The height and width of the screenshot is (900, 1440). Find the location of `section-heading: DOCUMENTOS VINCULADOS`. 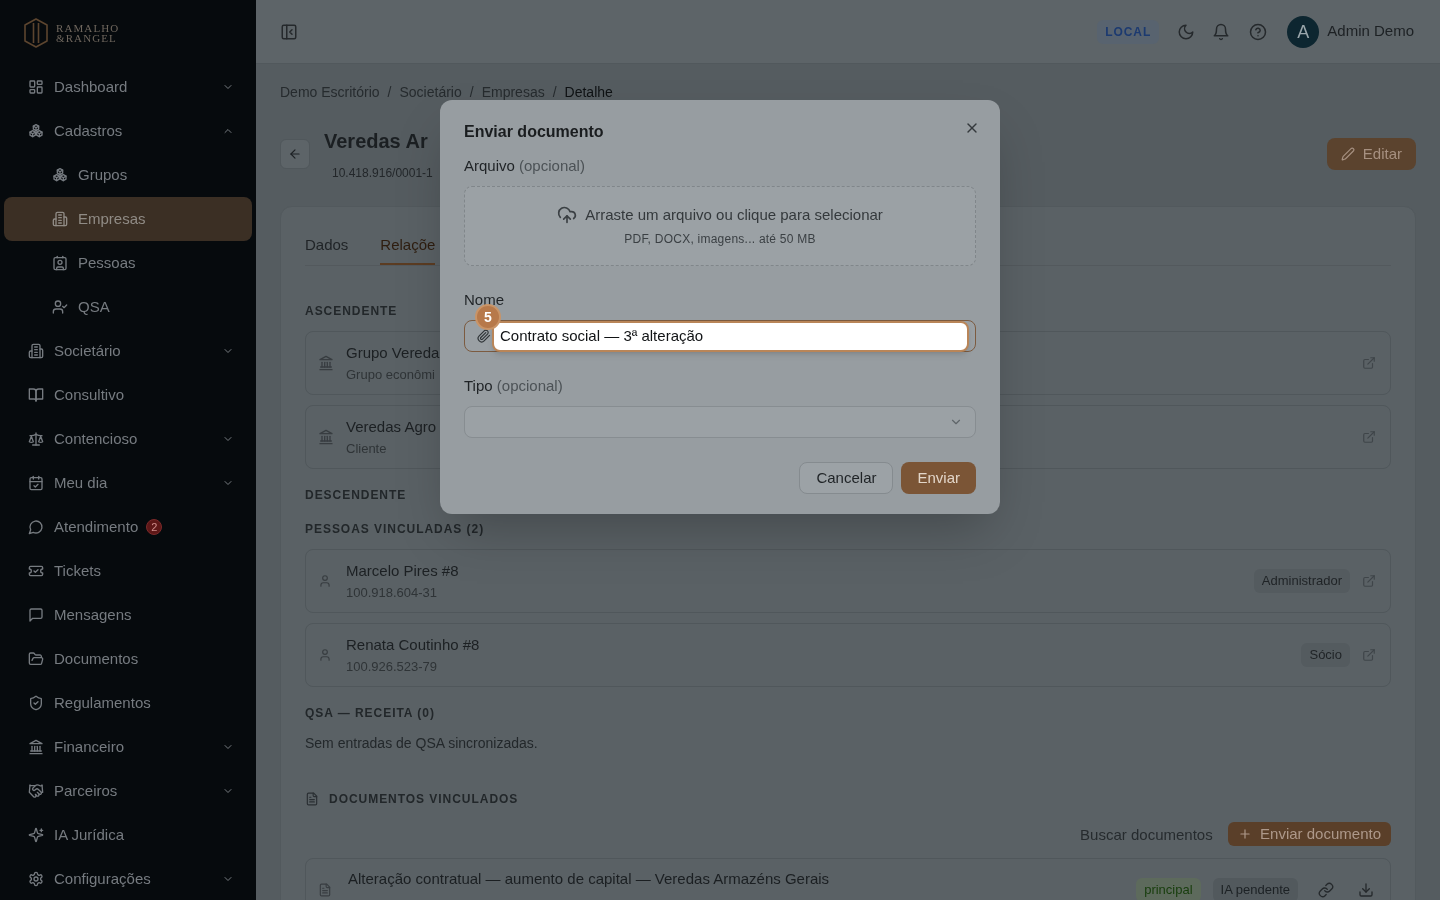

section-heading: DOCUMENTOS VINCULADOS is located at coordinates (424, 799).